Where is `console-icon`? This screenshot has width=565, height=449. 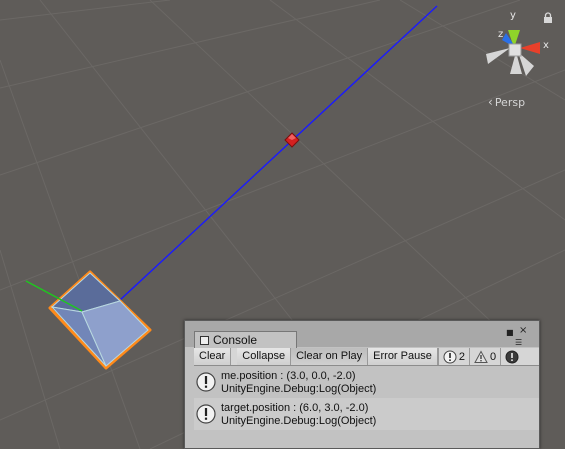 console-icon is located at coordinates (204, 340).